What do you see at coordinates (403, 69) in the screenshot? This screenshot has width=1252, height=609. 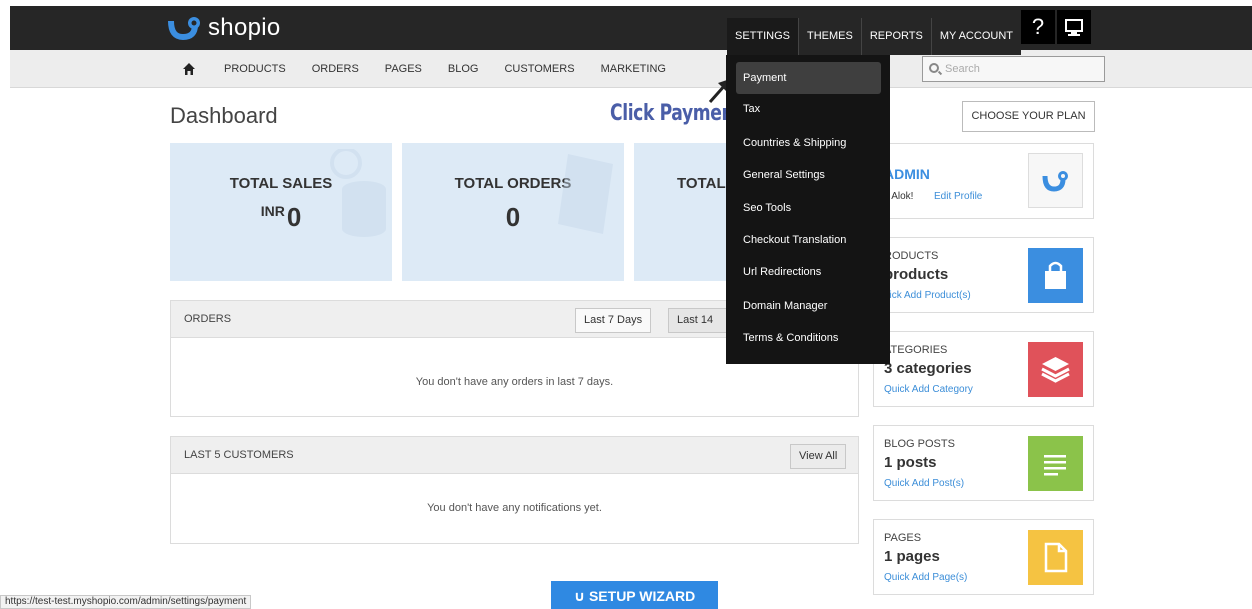 I see `nav-pages: PAGES` at bounding box center [403, 69].